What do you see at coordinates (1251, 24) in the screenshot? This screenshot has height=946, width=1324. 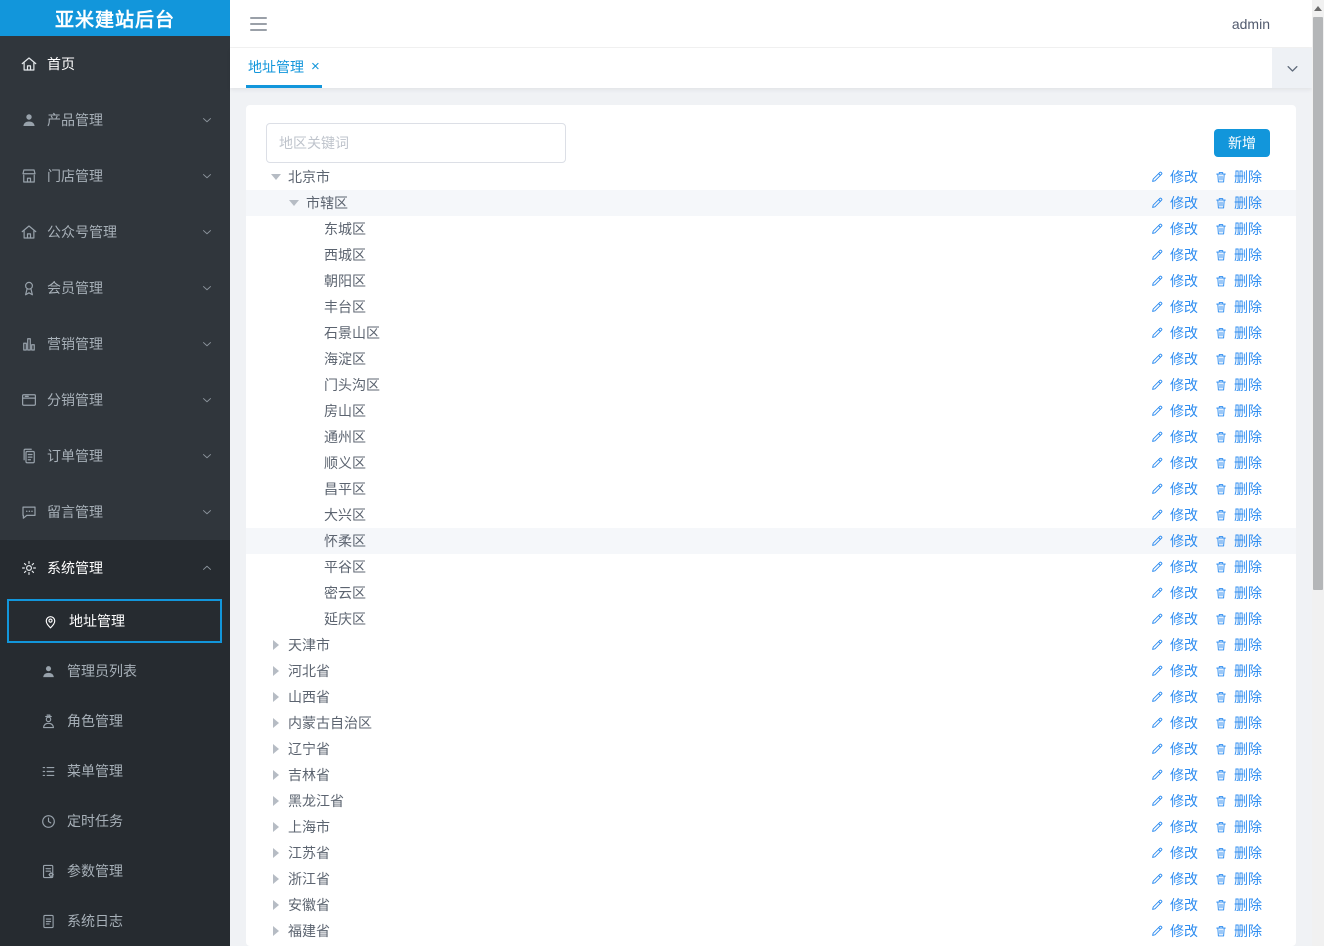 I see `current-user: admin` at bounding box center [1251, 24].